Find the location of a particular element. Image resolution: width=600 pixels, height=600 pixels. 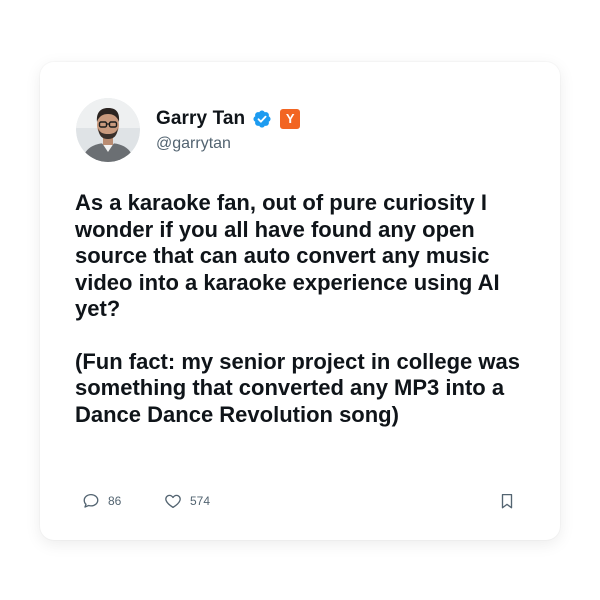

tweet-header: Garry Tan Y @garrytan is located at coordinates (188, 130).